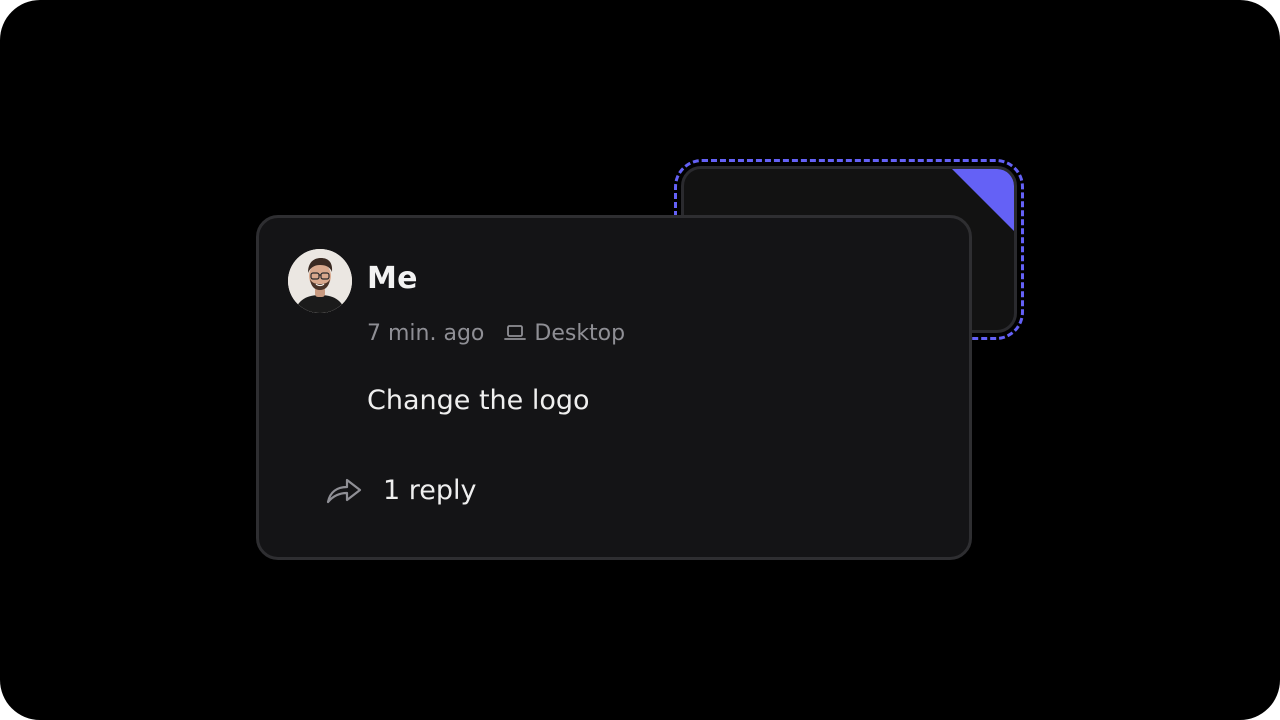 The height and width of the screenshot is (720, 1280). Describe the element at coordinates (392, 278) in the screenshot. I see `author-name: Me` at that location.